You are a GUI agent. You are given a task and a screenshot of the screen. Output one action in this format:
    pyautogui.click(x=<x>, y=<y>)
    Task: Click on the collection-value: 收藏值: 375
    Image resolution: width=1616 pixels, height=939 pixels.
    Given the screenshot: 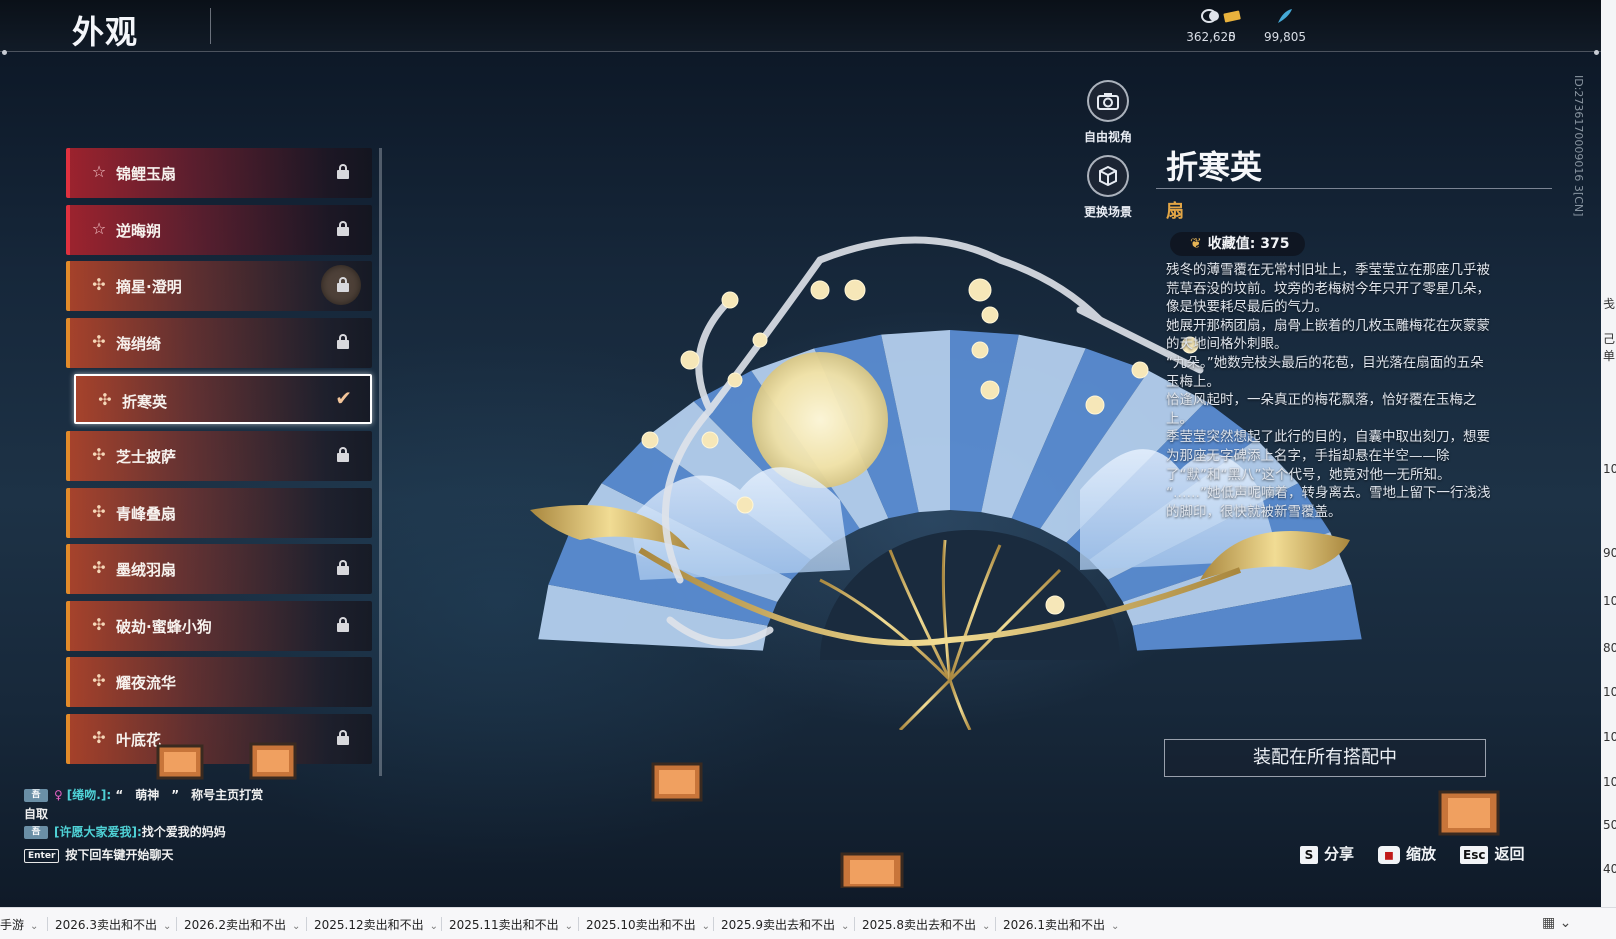 What is the action you would take?
    pyautogui.click(x=1248, y=244)
    